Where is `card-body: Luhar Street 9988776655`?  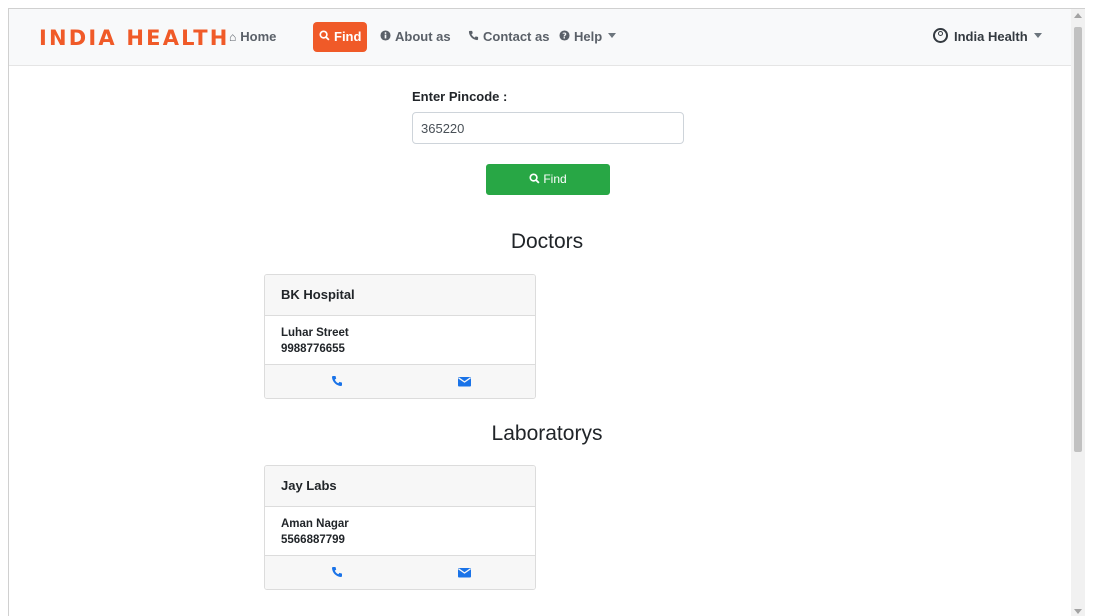 card-body: Luhar Street 9988776655 is located at coordinates (400, 340).